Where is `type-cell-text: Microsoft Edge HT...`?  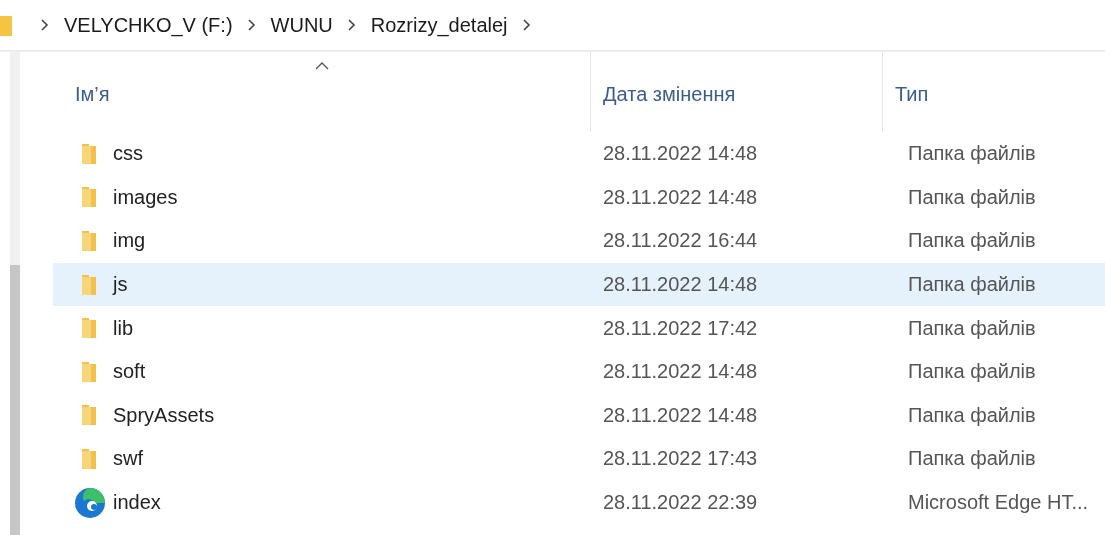
type-cell-text: Microsoft Edge HT... is located at coordinates (998, 503).